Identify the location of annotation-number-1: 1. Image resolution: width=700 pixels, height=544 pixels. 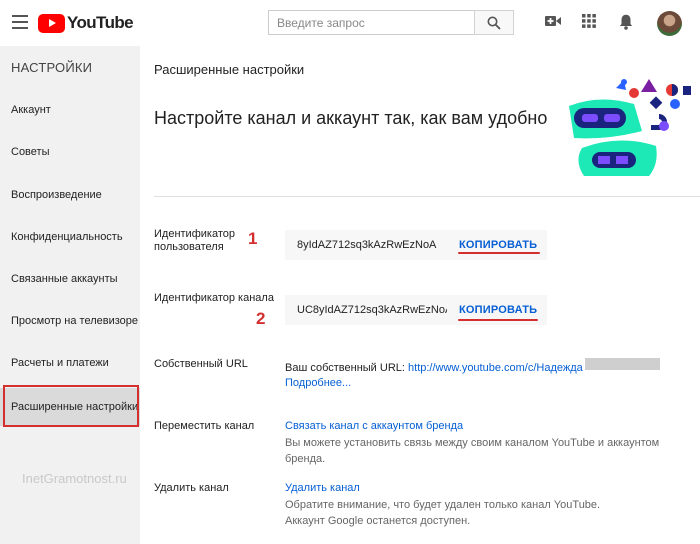
(253, 238).